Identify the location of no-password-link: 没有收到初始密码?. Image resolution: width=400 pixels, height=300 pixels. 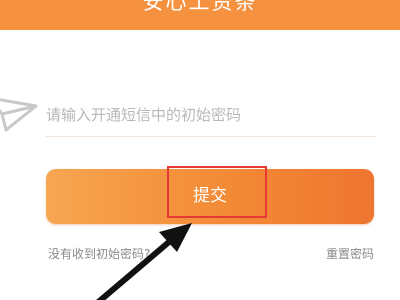
(99, 254).